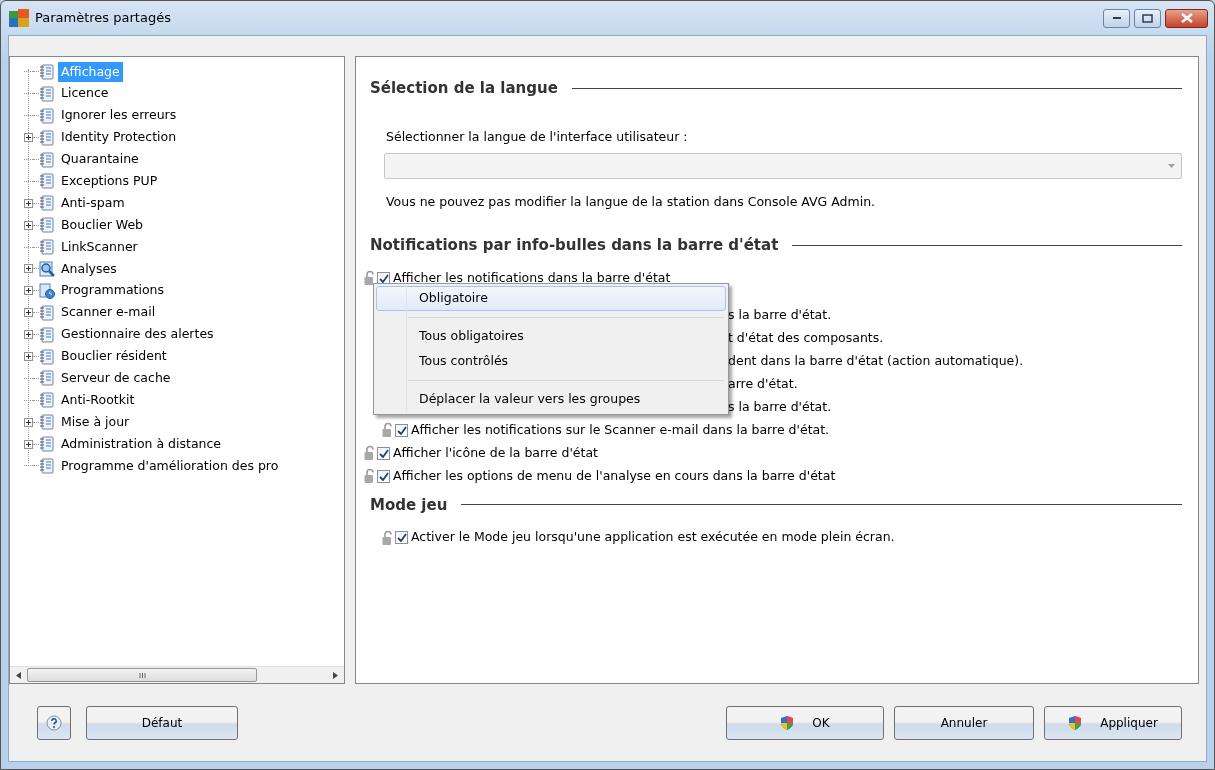  I want to click on close-button, so click(1186, 18).